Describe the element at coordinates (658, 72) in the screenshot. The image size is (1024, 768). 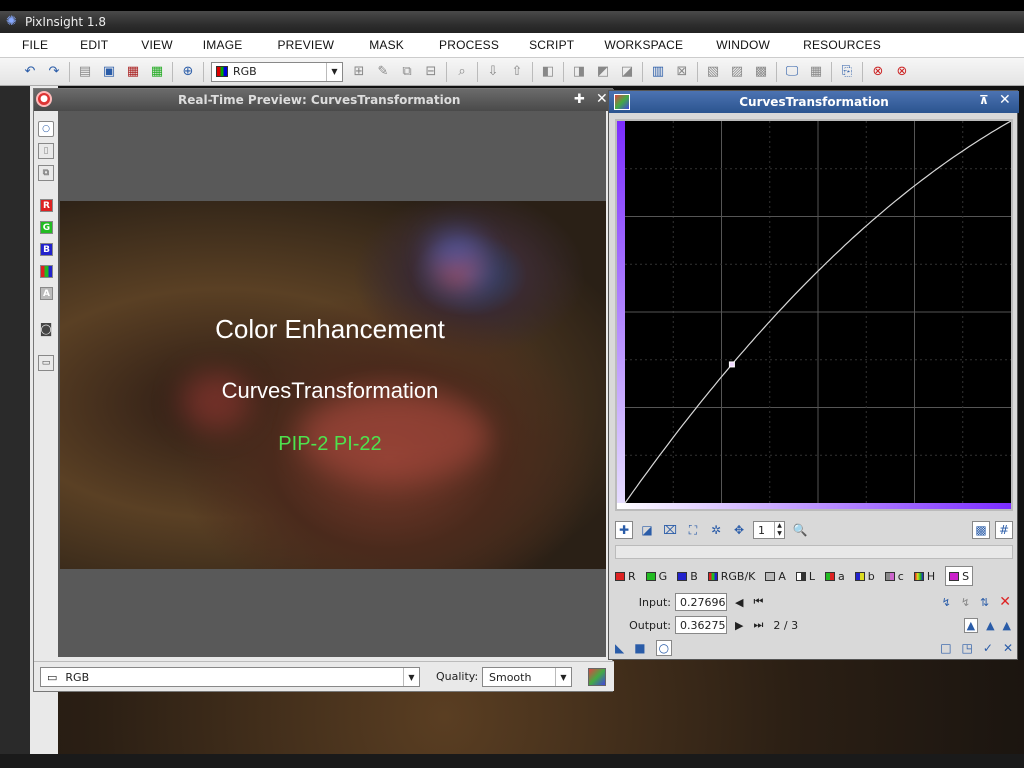
I see `explorer-icon: ▥` at that location.